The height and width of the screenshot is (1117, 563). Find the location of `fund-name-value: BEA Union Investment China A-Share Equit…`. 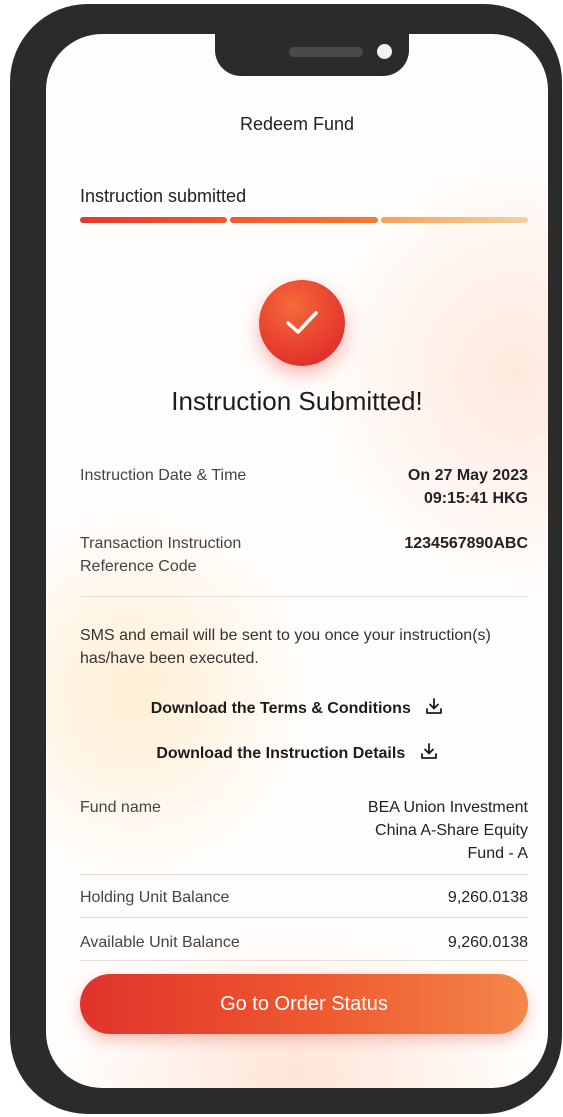

fund-name-value: BEA Union Investment China A-Share Equit… is located at coordinates (448, 830).